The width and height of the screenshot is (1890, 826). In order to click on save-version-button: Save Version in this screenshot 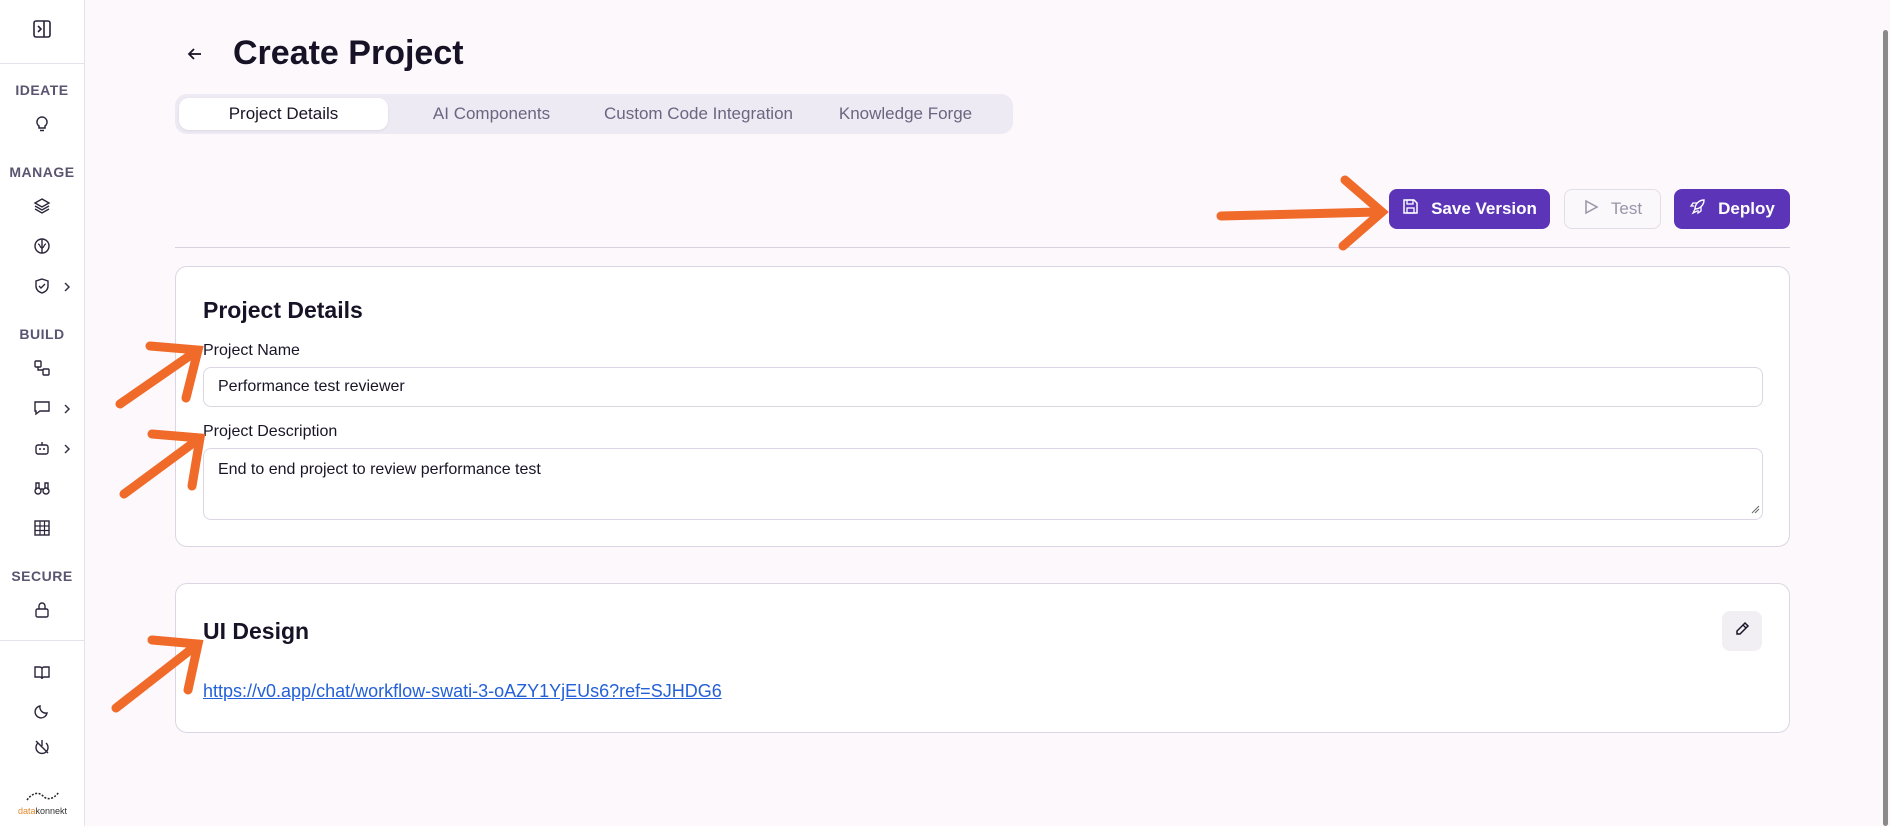, I will do `click(1469, 209)`.